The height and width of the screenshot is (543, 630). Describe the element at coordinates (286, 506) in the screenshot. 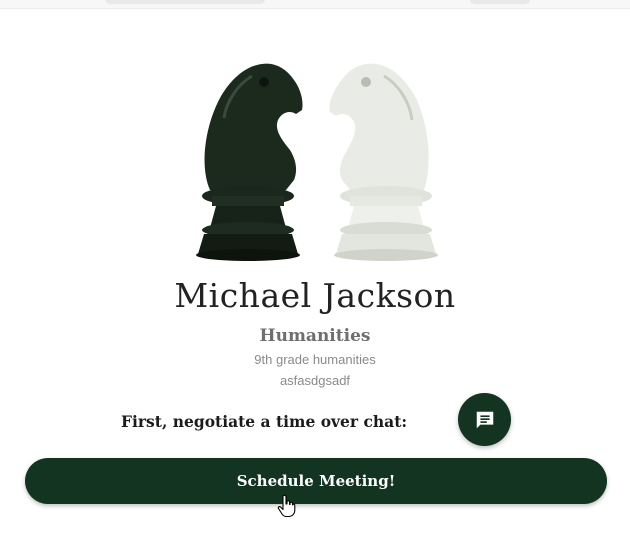

I see `hand-cursor-icon` at that location.